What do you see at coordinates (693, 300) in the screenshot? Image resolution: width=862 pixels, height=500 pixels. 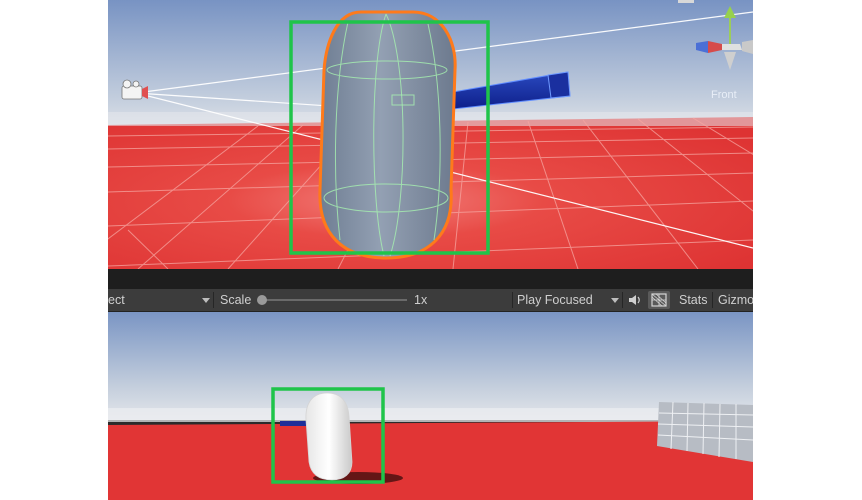 I see `stats-button: Stats` at bounding box center [693, 300].